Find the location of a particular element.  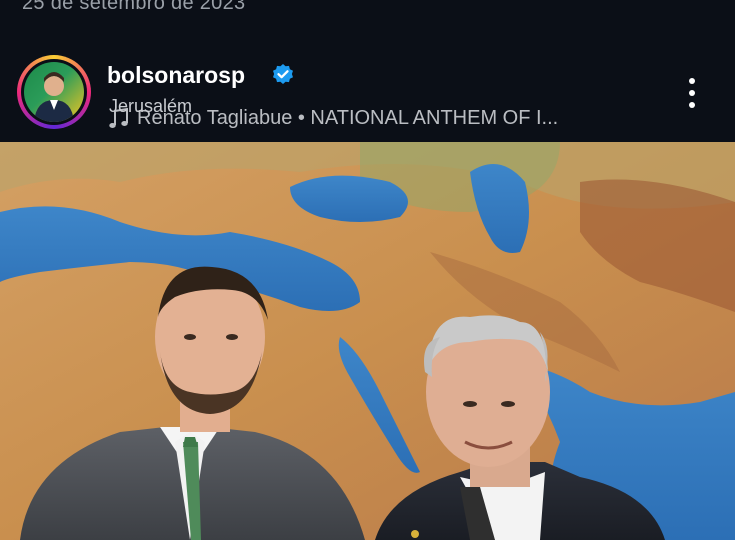

music-note-icon is located at coordinates (118, 117).